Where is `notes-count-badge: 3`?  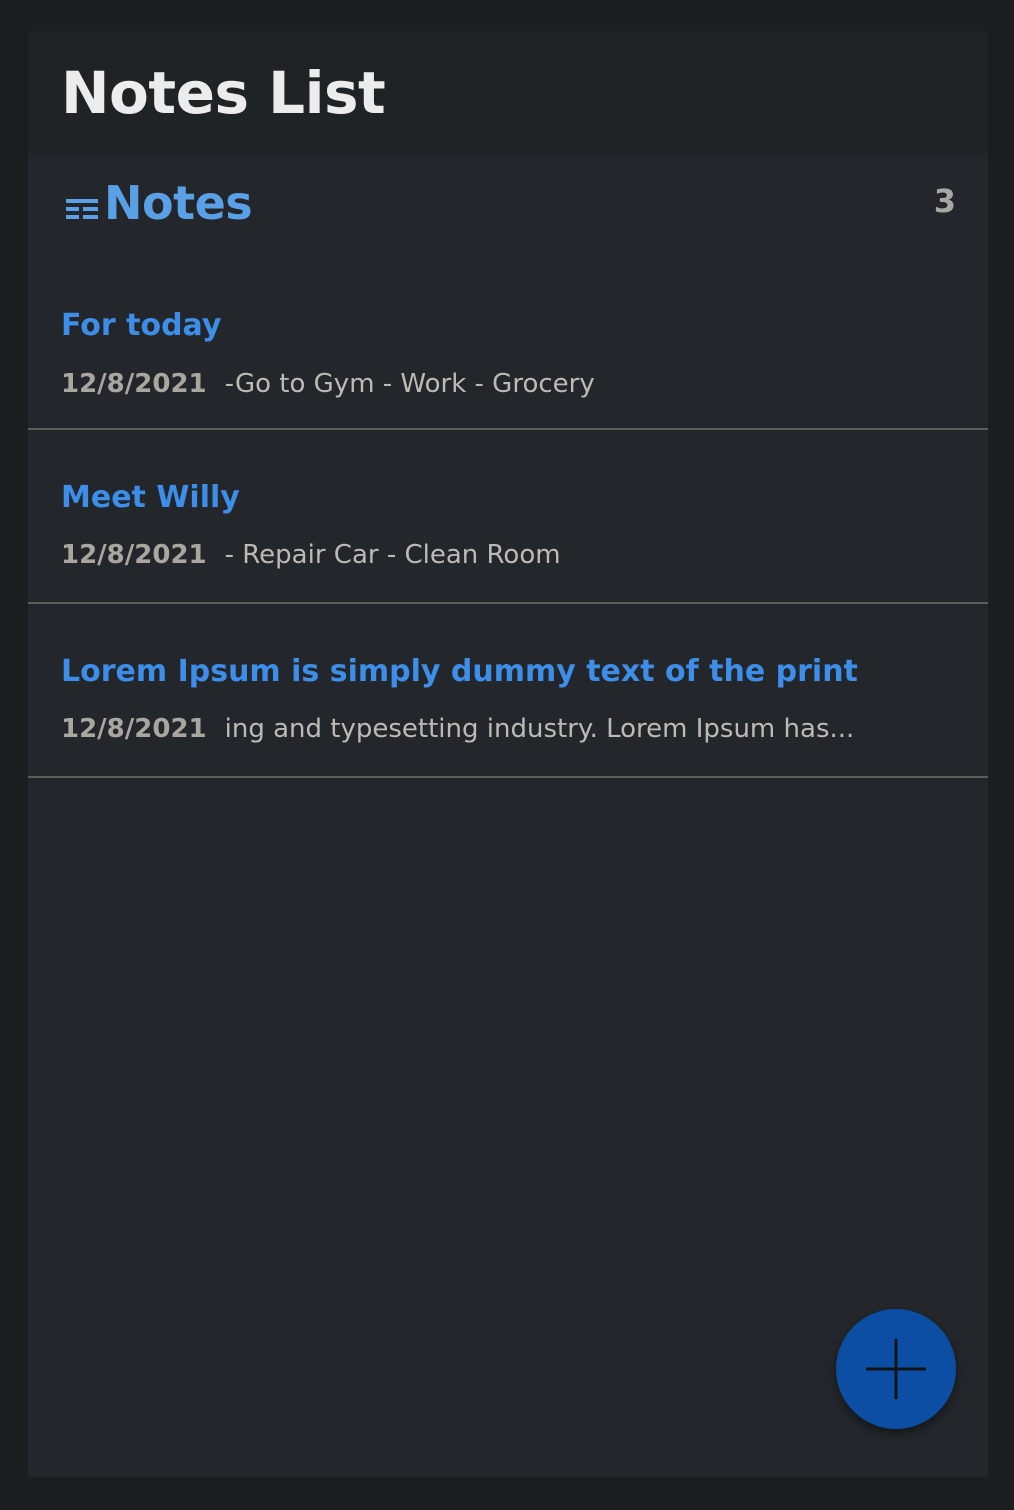
notes-count-badge: 3 is located at coordinates (944, 201).